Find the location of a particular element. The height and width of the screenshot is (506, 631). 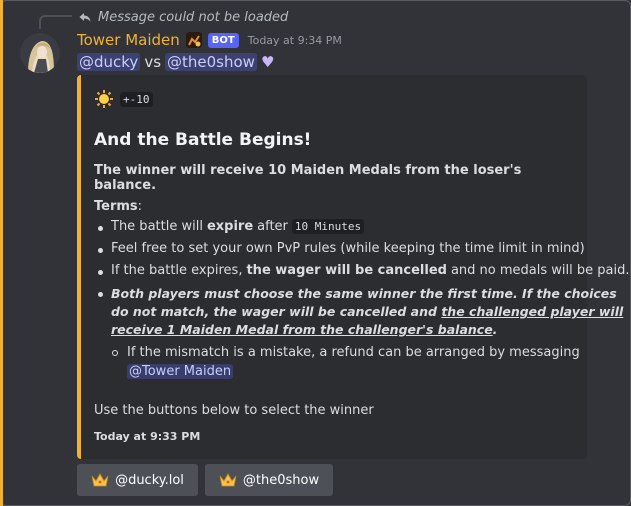

avatar is located at coordinates (40, 53).